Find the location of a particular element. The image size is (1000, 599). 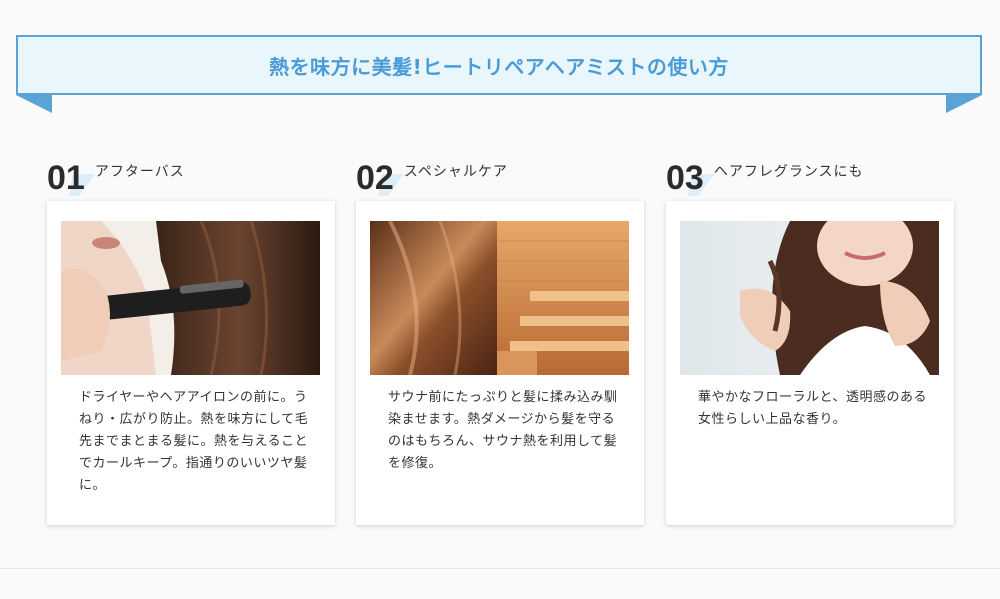

step-label: スペシャルケア is located at coordinates (455, 172).